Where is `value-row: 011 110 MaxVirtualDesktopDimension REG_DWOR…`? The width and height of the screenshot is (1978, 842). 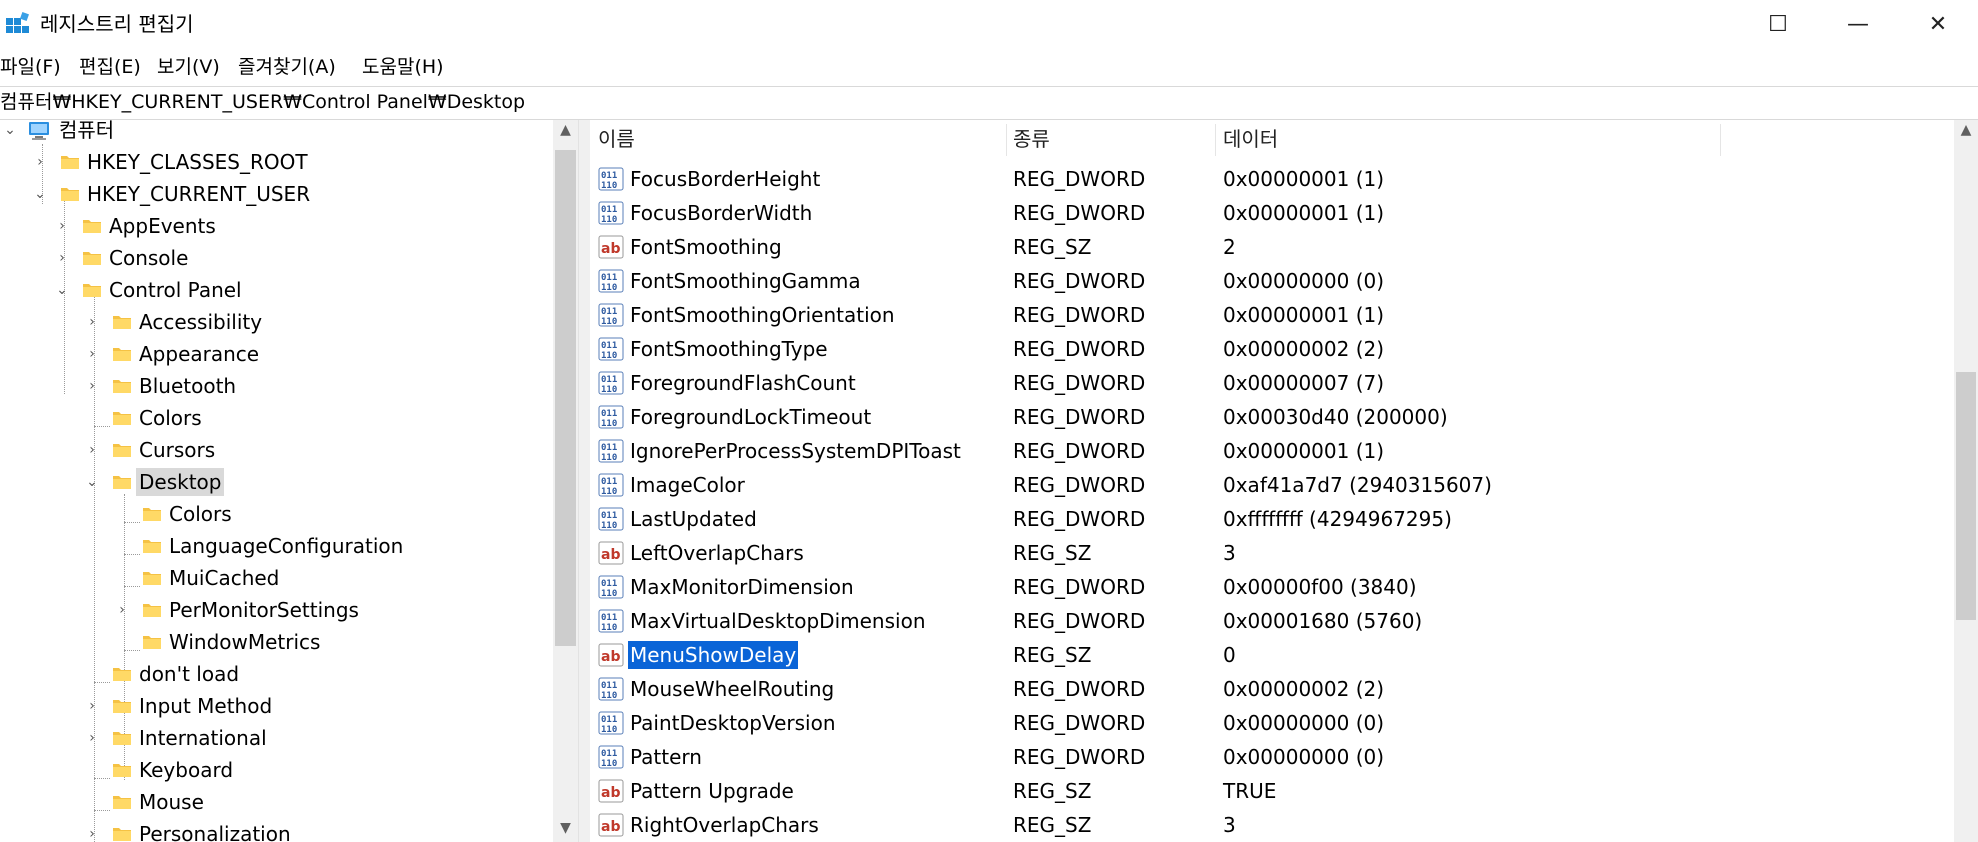
value-row: 011 110 MaxVirtualDesktopDimension REG_DWOR… is located at coordinates (1265, 621).